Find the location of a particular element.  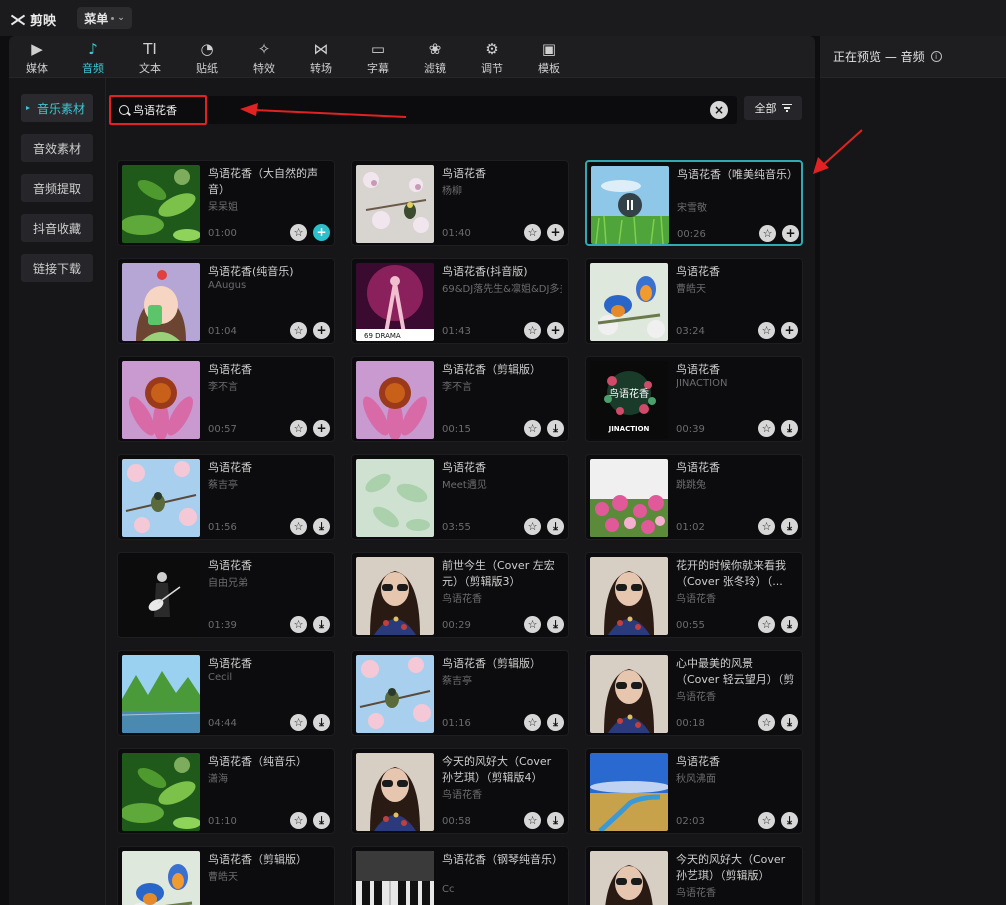

track-card: 鸟语花香（唯美纯音乐） 宋雪敬 00:26 is located at coordinates (694, 203).